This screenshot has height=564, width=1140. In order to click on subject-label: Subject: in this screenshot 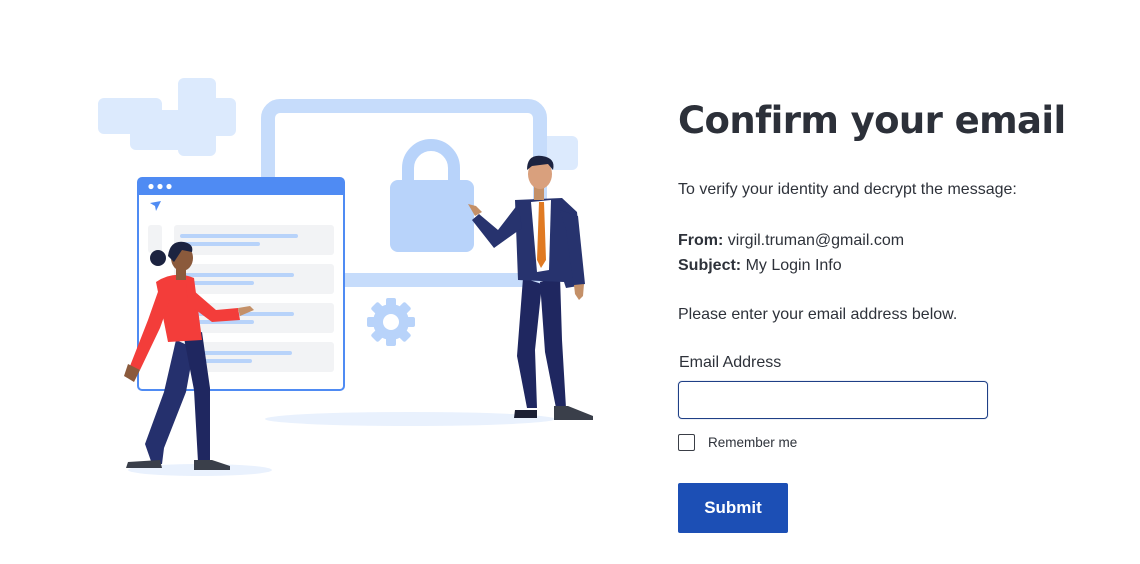, I will do `click(710, 265)`.